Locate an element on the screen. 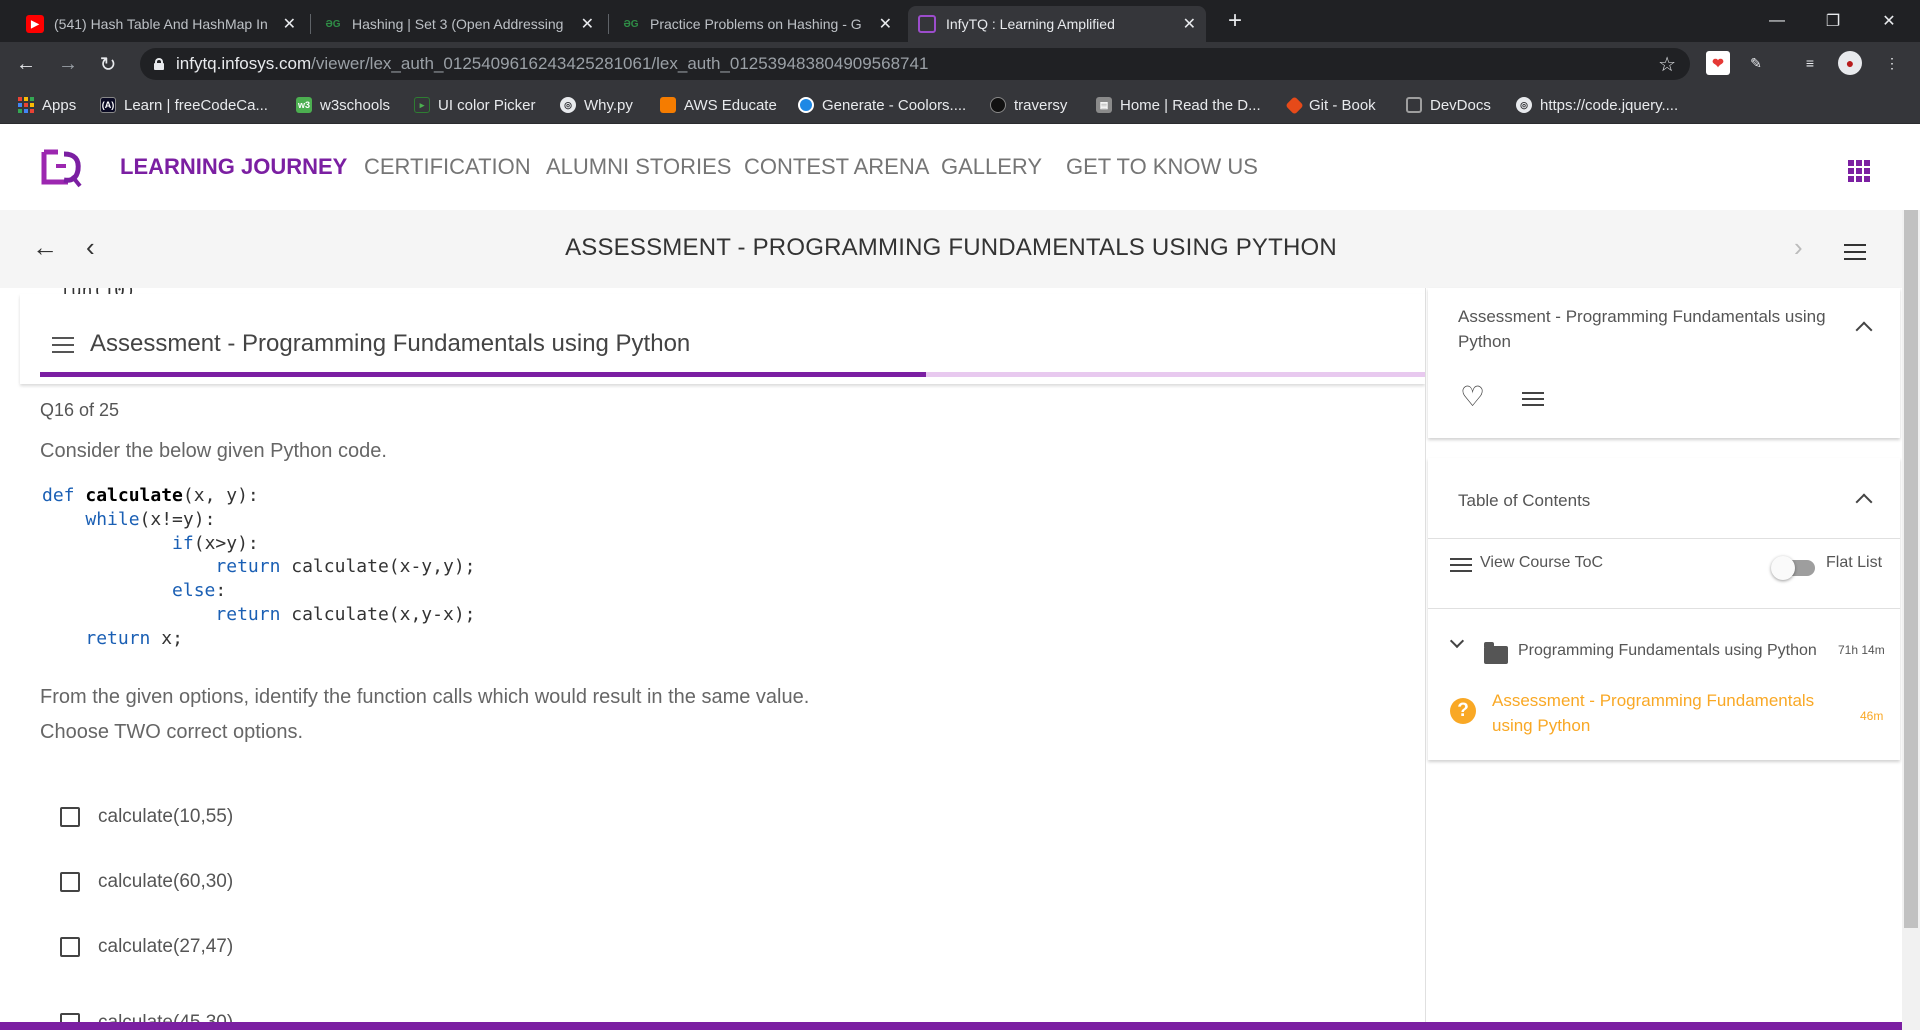 The width and height of the screenshot is (1920, 1030). tab-title: Practice Problems on Hashing - G is located at coordinates (756, 24).